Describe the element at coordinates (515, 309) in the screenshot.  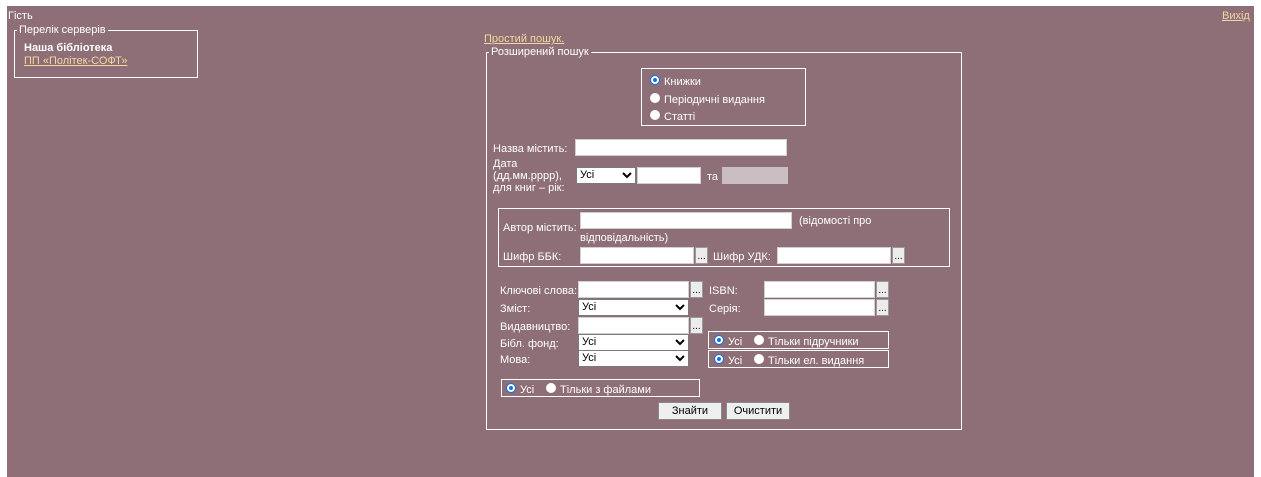
I see `content-label: Зміст:` at that location.